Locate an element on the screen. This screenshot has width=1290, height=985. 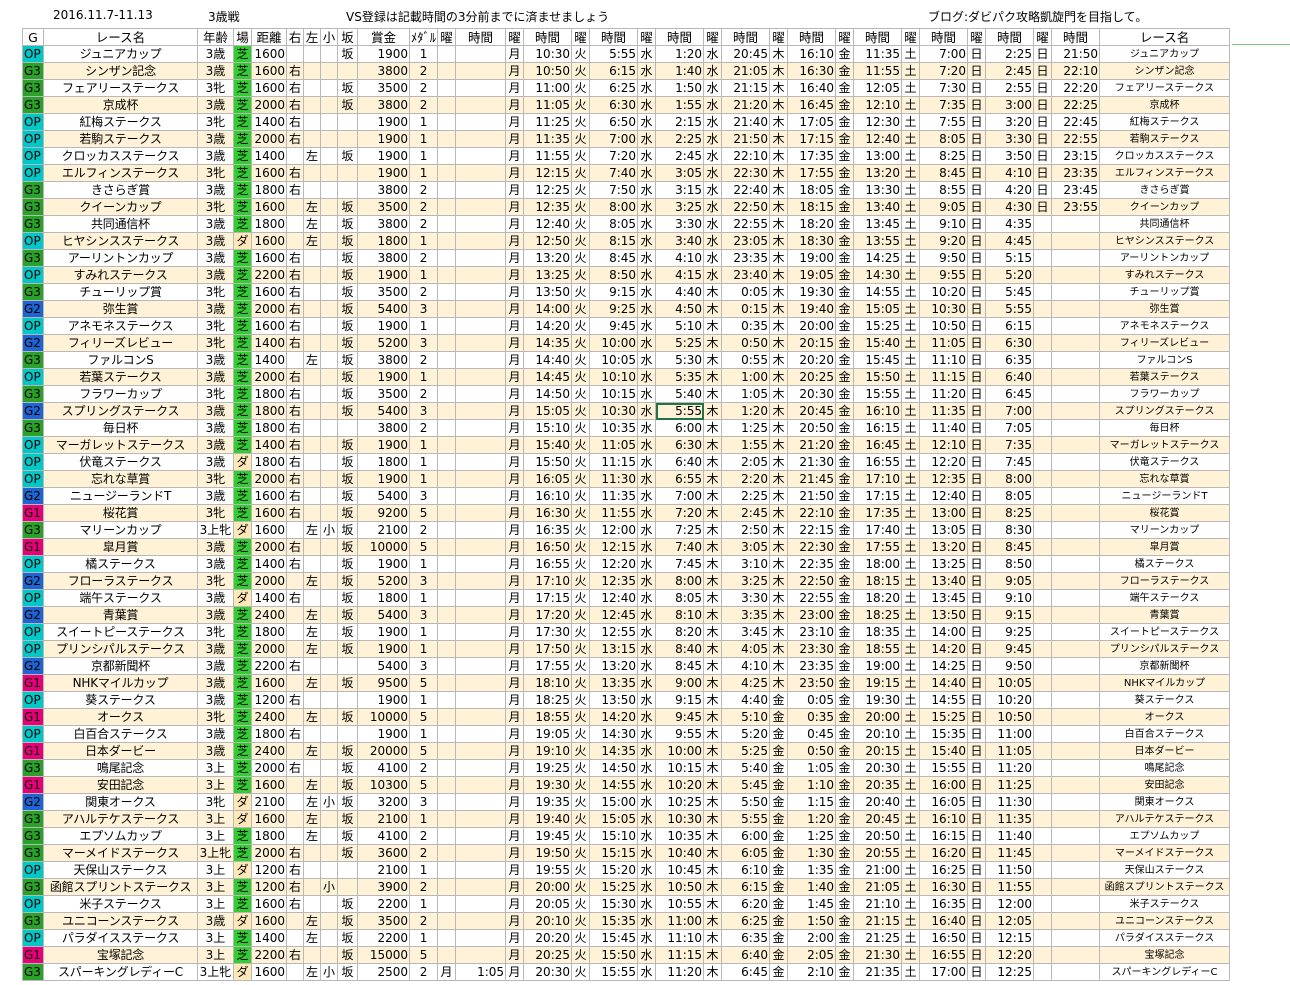
table-cell: 8:50 is located at coordinates (1010, 564).